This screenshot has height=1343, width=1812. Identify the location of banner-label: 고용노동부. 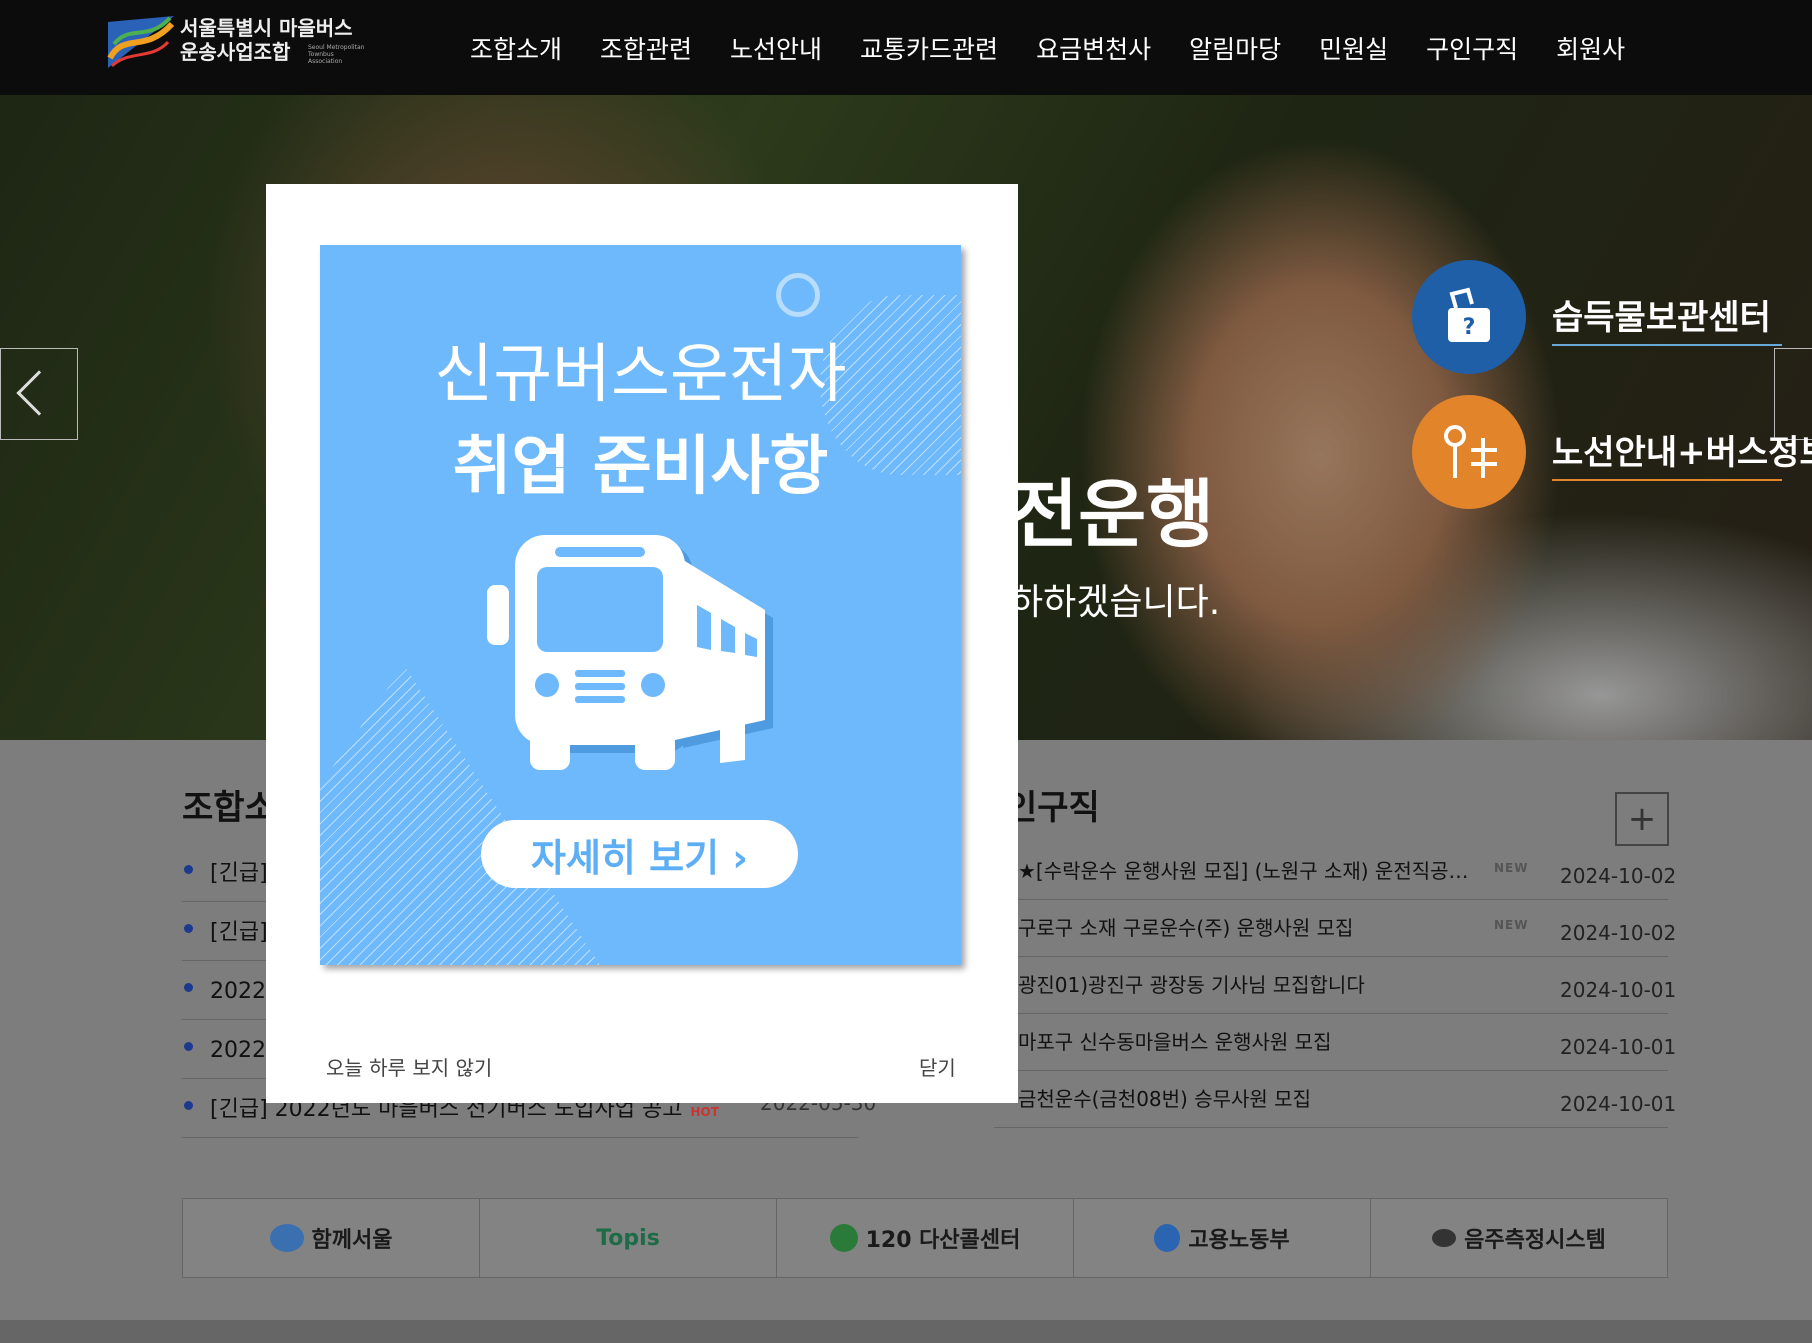
(1239, 1240).